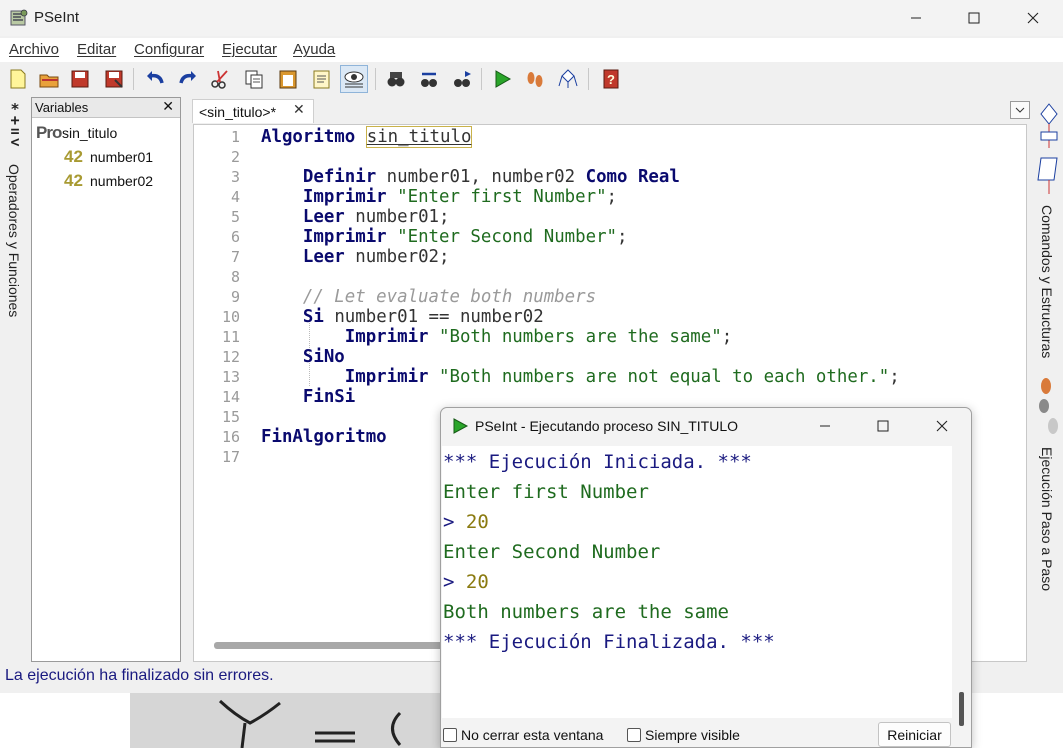 This screenshot has width=1063, height=748. I want to click on find-icon, so click(396, 79).